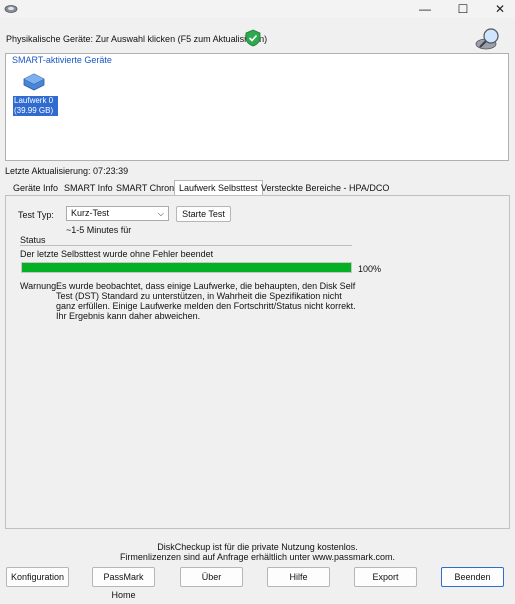  I want to click on magnifier-disk-icon, so click(488, 39).